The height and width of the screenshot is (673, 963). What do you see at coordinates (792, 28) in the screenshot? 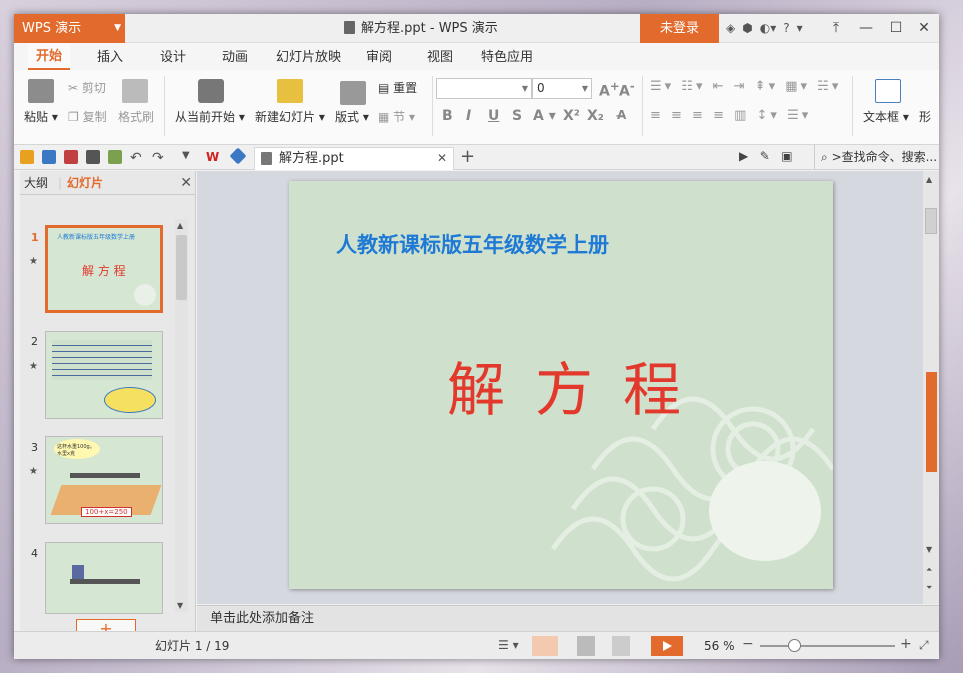
I see `help-button: ? ▾` at bounding box center [792, 28].